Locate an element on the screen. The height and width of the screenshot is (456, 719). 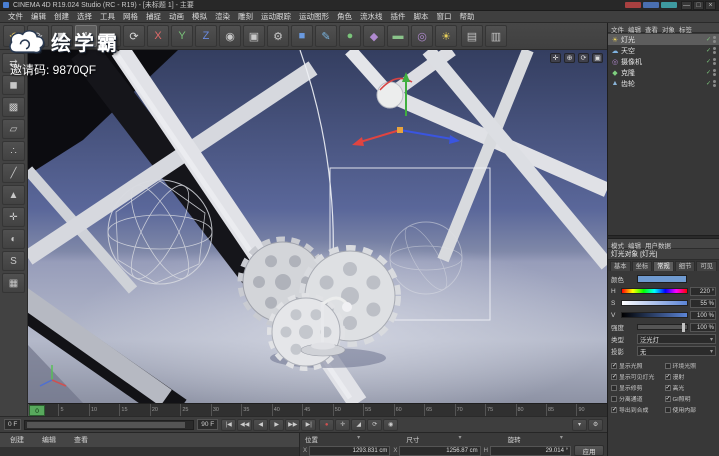
light-option-checkbox: 使用内部 is located at coordinates (690, 409).